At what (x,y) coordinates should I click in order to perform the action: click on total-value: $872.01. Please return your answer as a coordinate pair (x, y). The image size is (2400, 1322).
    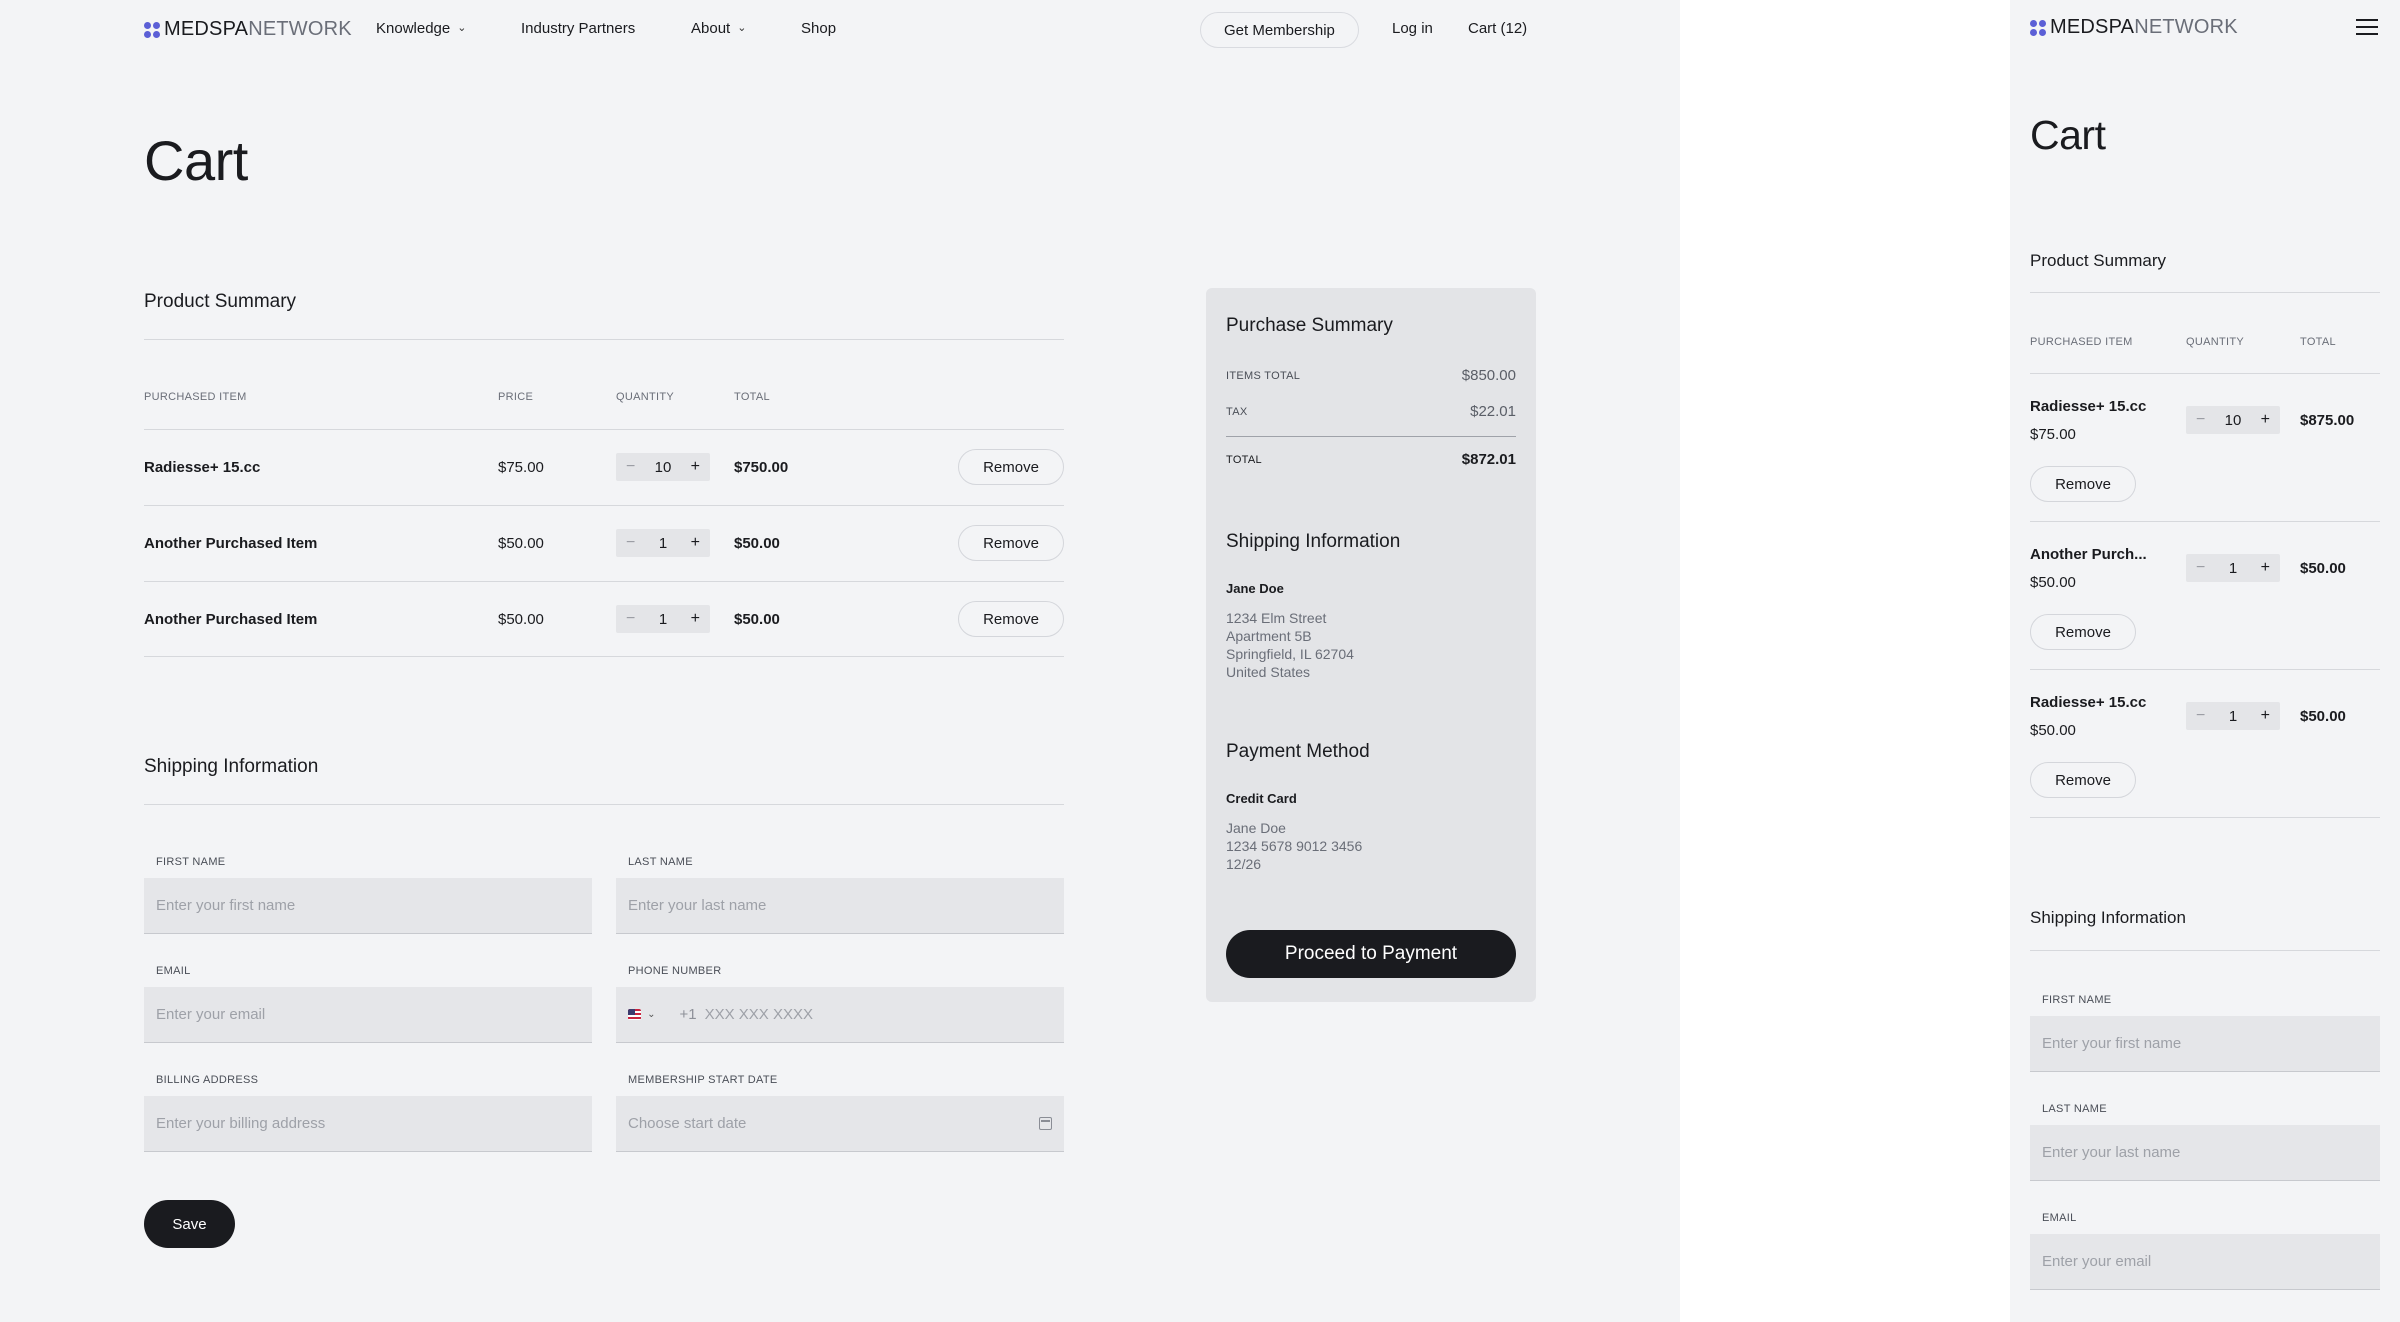
    Looking at the image, I should click on (1488, 459).